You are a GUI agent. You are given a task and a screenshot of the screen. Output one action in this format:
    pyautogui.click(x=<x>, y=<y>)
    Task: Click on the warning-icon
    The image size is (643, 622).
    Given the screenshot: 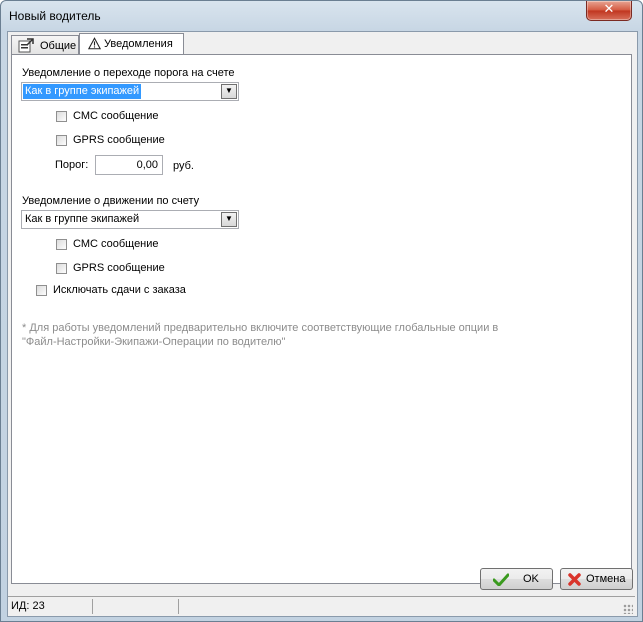 What is the action you would take?
    pyautogui.click(x=94, y=43)
    